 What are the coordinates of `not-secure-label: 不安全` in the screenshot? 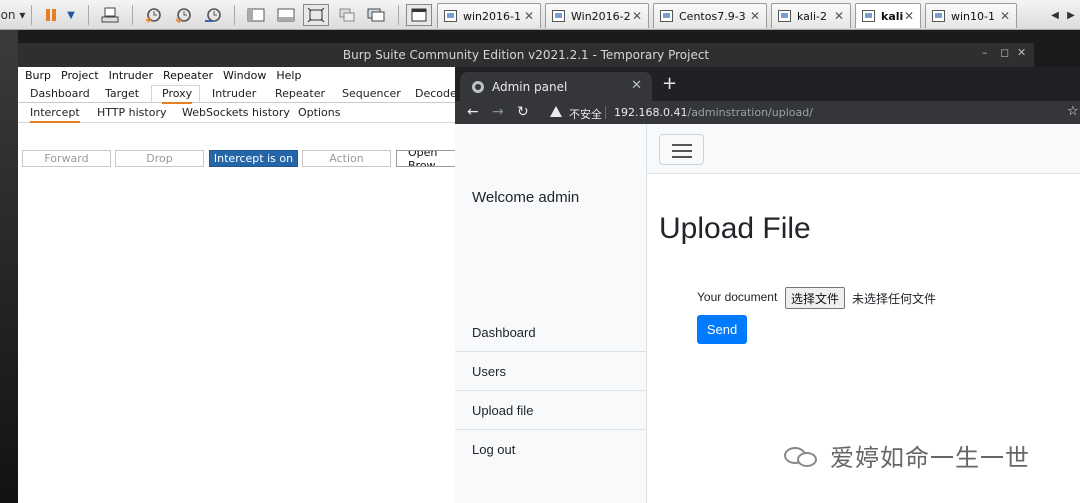 It's located at (585, 114).